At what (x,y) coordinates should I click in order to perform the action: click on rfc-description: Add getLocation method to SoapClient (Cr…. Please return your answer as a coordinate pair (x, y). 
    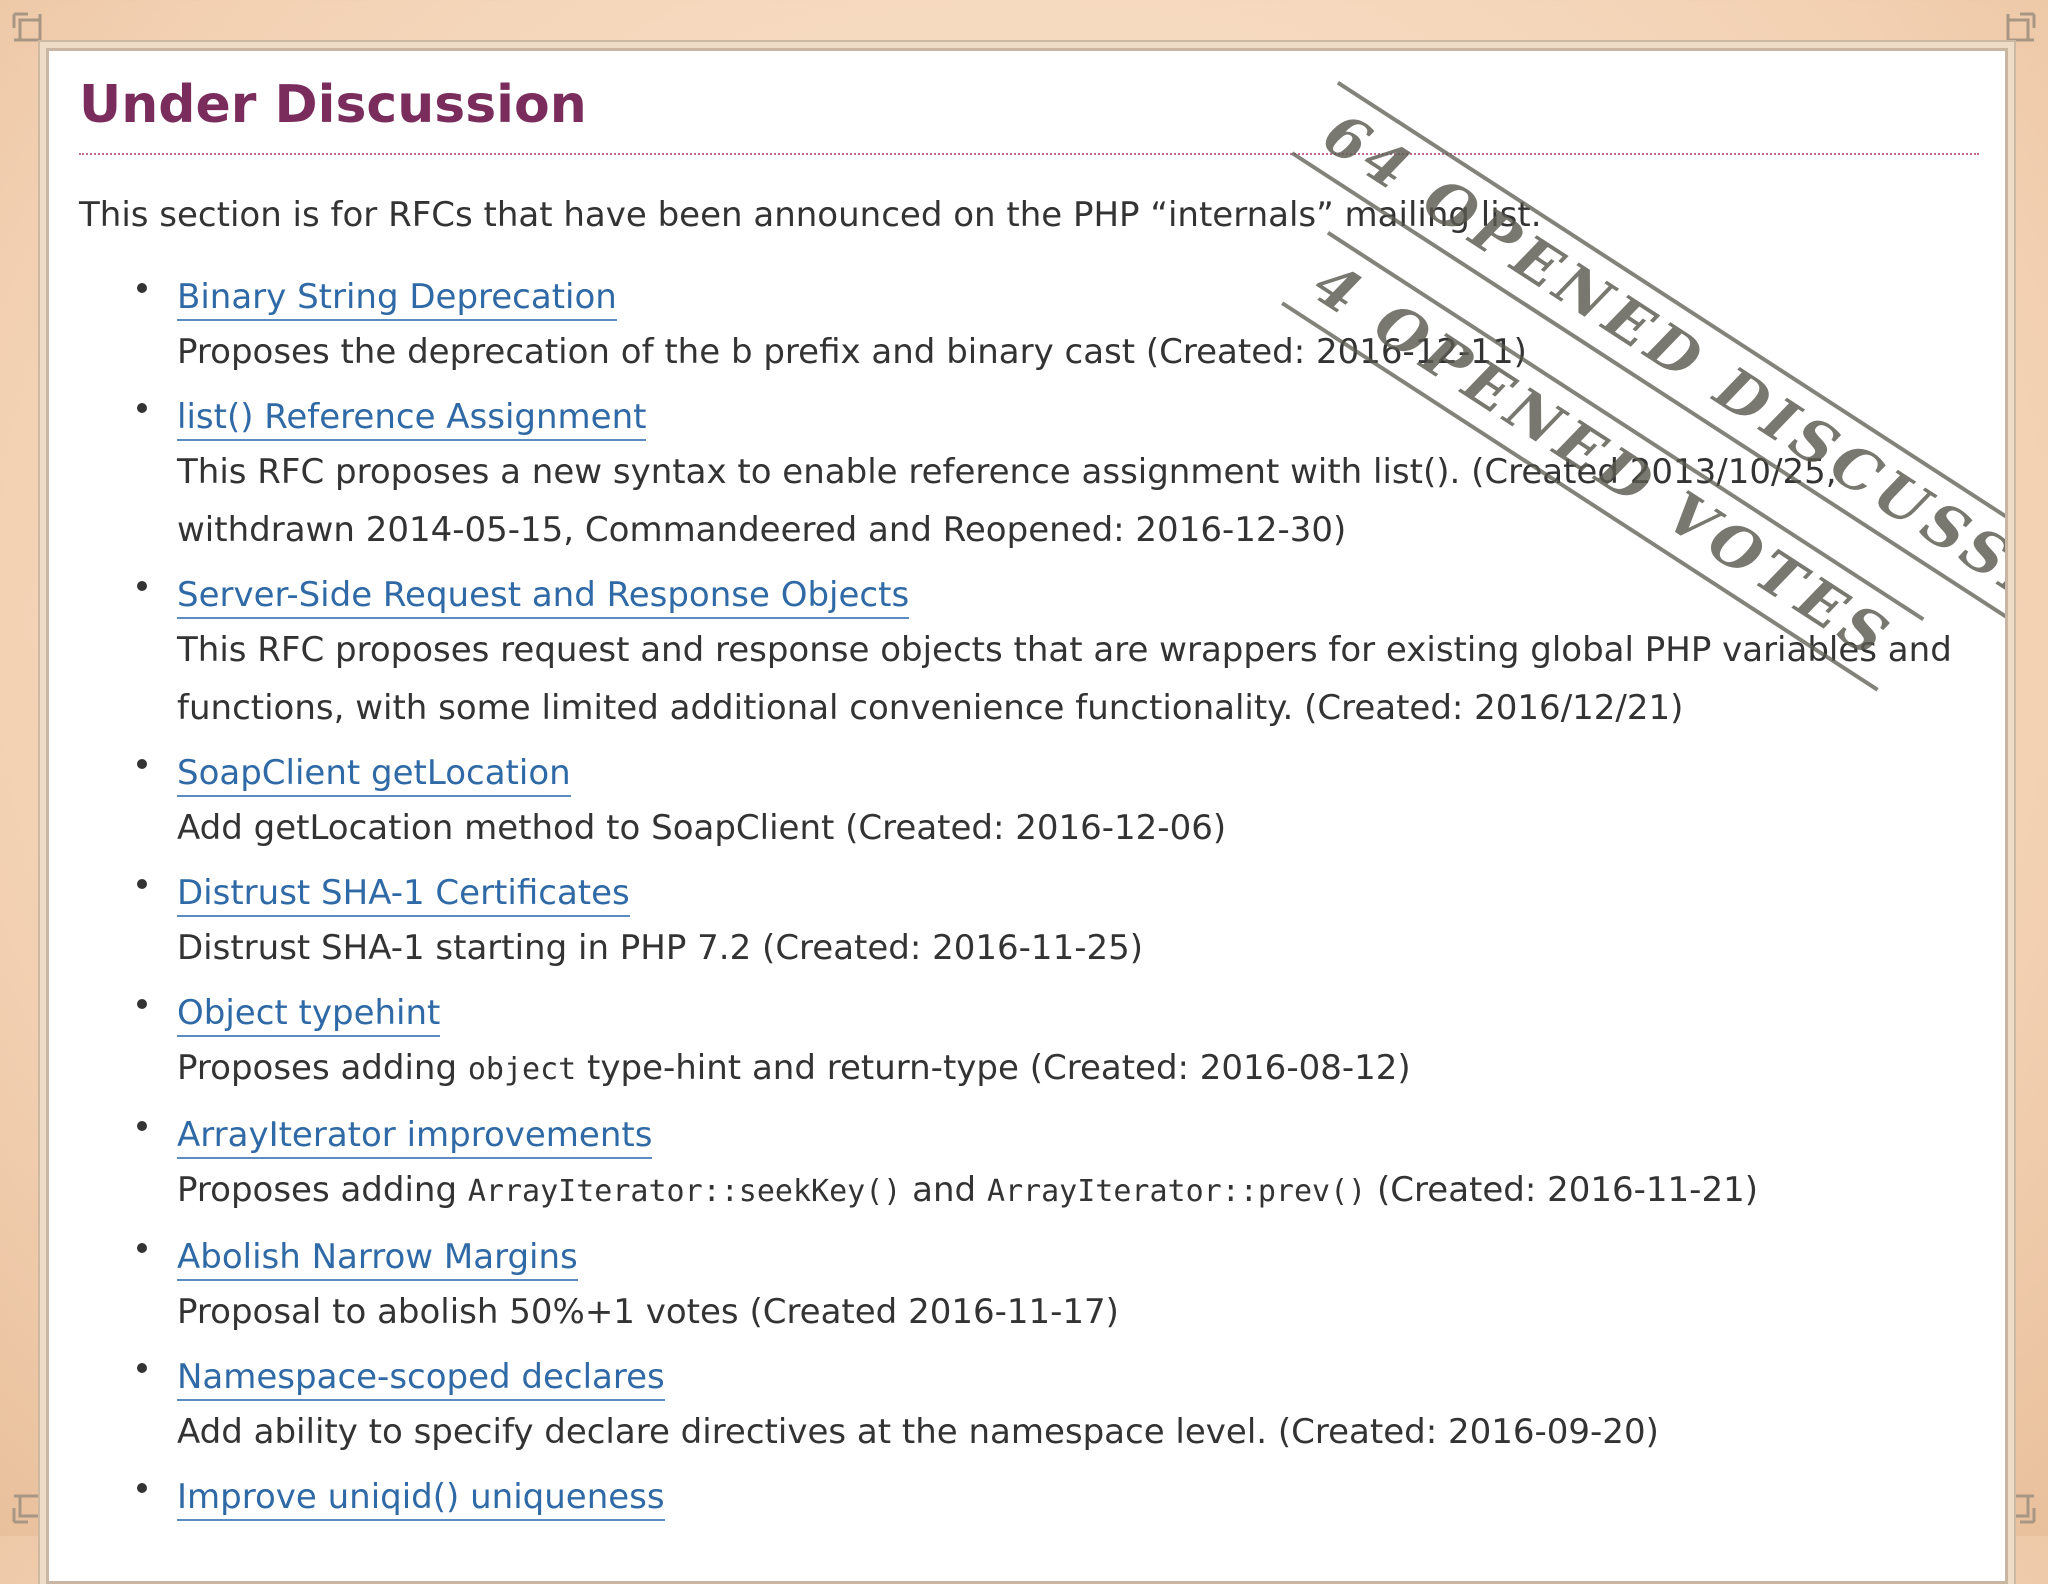
    Looking at the image, I should click on (702, 828).